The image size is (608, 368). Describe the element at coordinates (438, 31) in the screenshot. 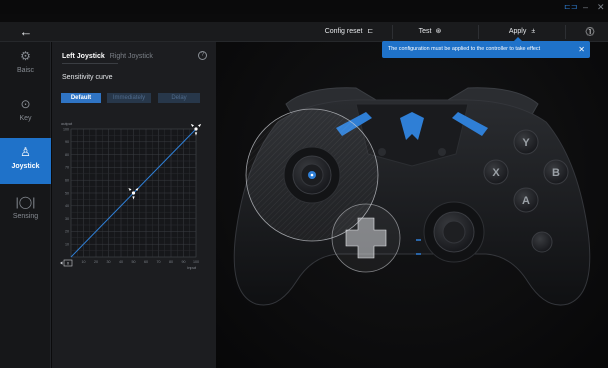

I see `test-icon: ⊛` at that location.